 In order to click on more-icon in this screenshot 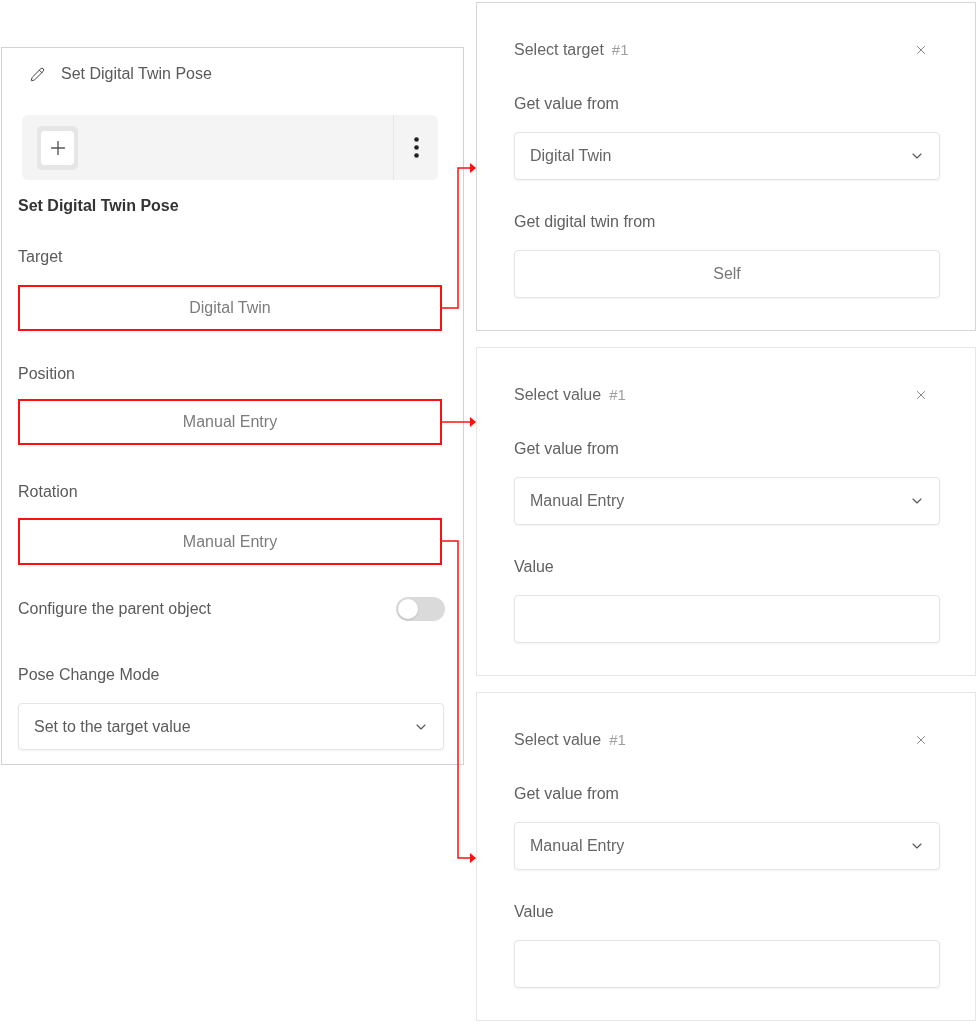, I will do `click(416, 147)`.